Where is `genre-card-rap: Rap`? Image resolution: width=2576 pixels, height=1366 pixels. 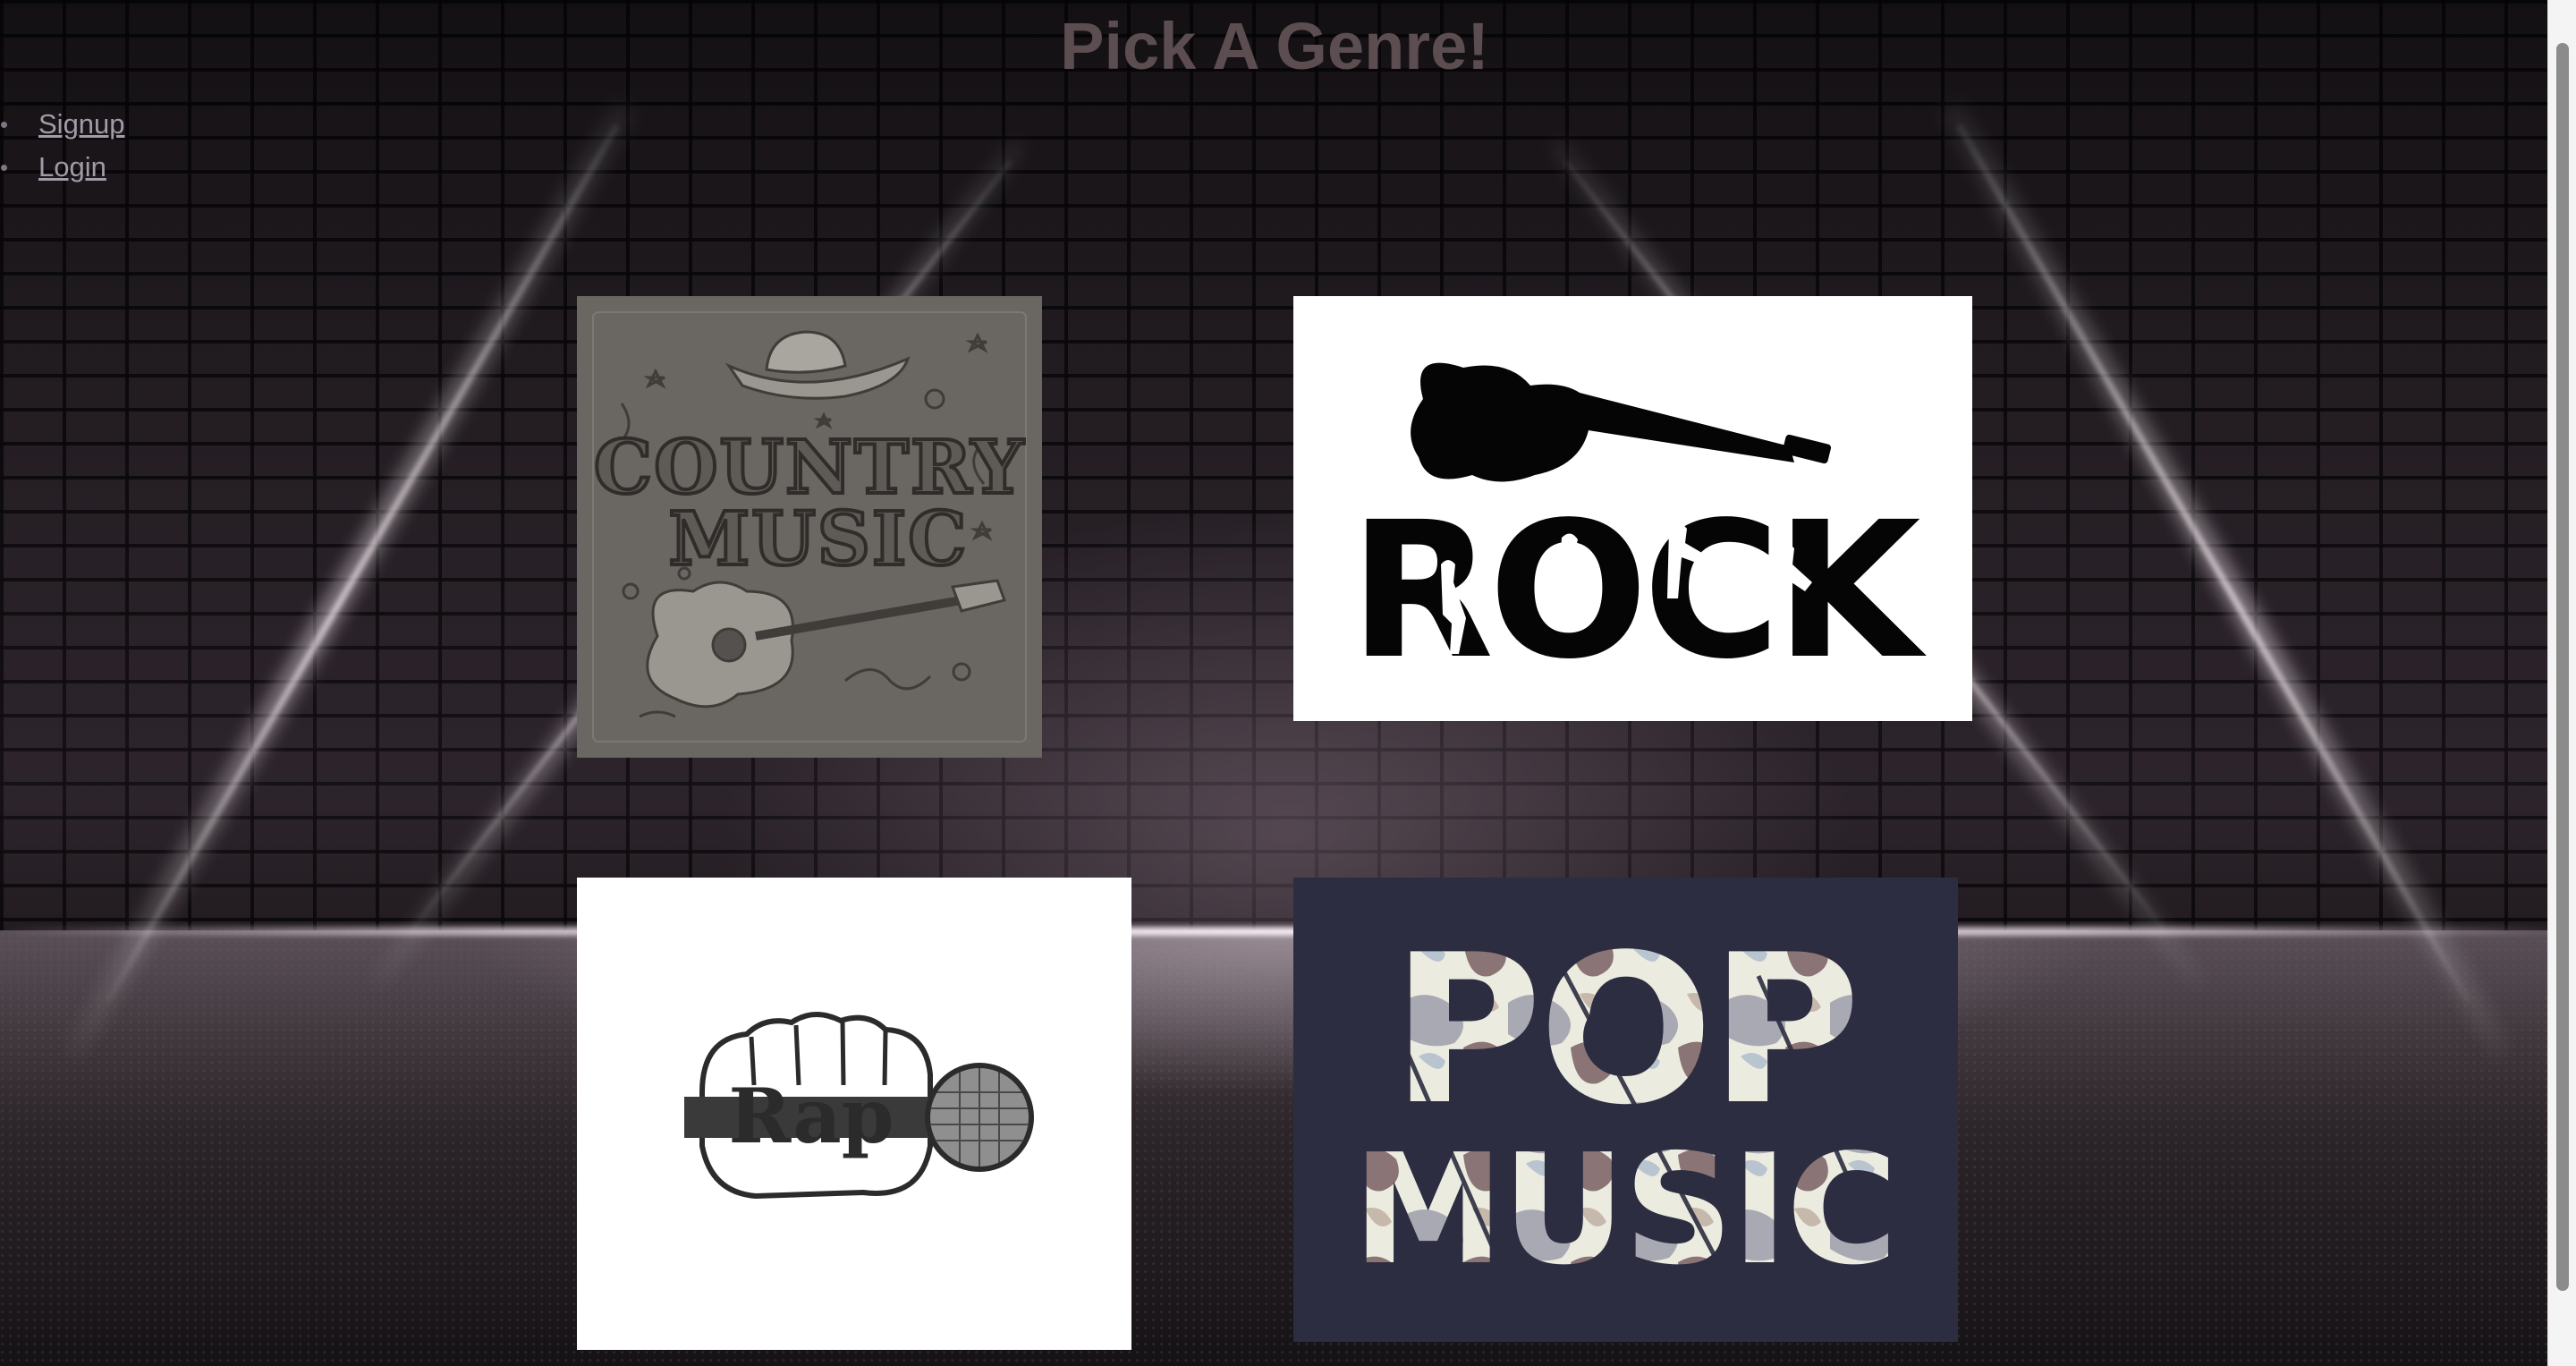 genre-card-rap: Rap is located at coordinates (854, 1114).